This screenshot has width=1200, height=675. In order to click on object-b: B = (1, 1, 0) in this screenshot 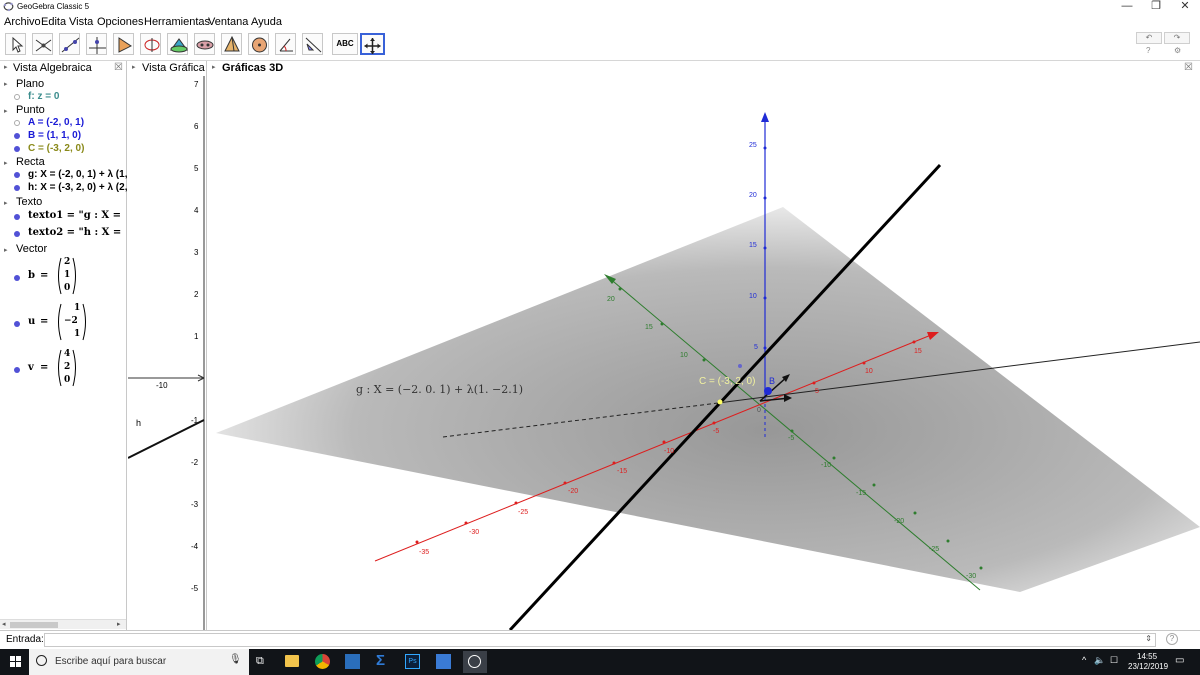, I will do `click(54, 135)`.